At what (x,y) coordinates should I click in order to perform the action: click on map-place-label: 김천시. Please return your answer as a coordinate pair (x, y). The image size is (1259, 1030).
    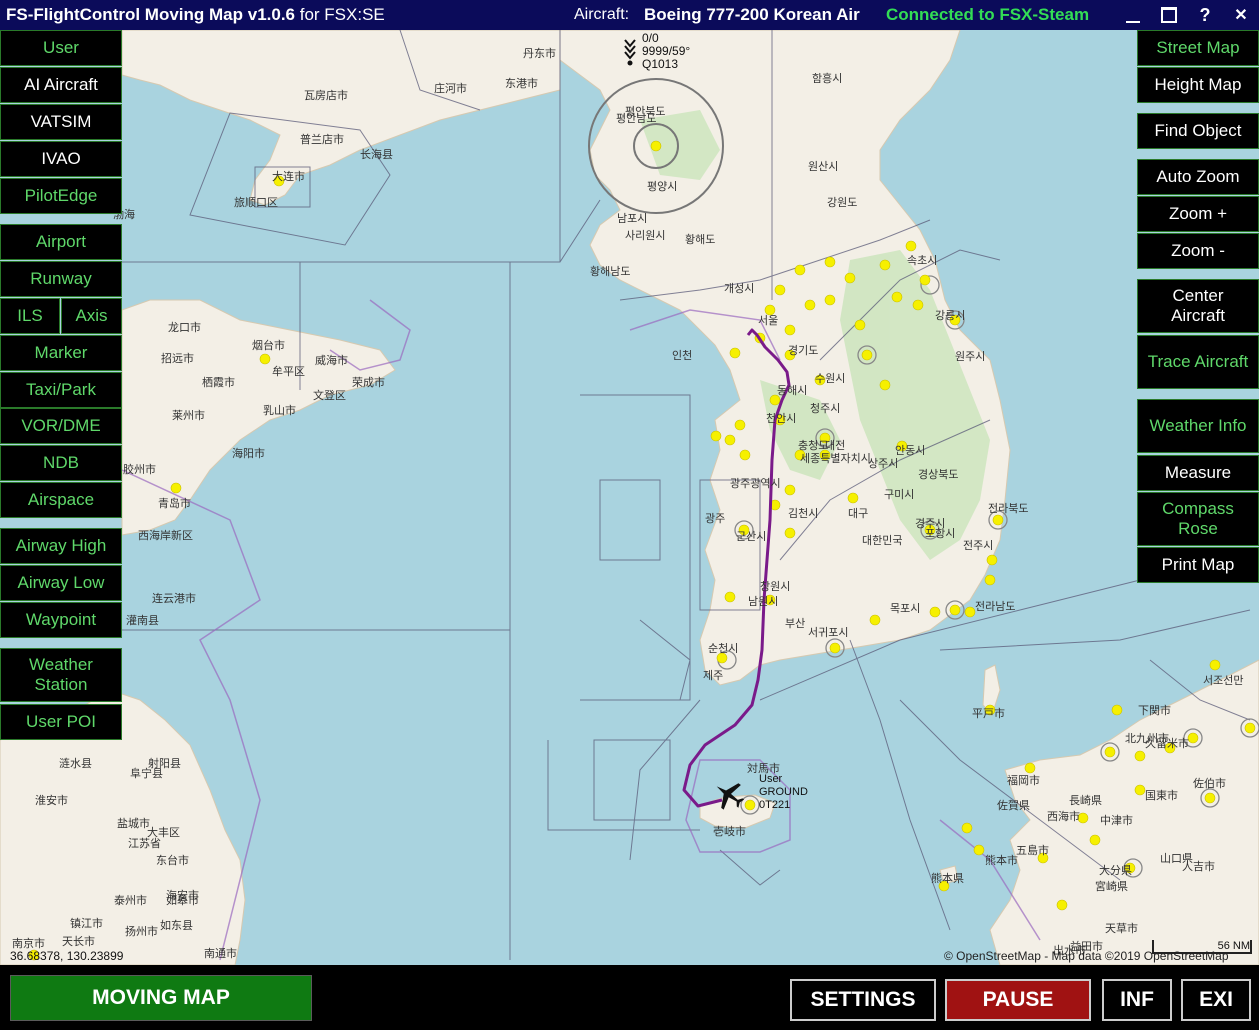
    Looking at the image, I should click on (803, 513).